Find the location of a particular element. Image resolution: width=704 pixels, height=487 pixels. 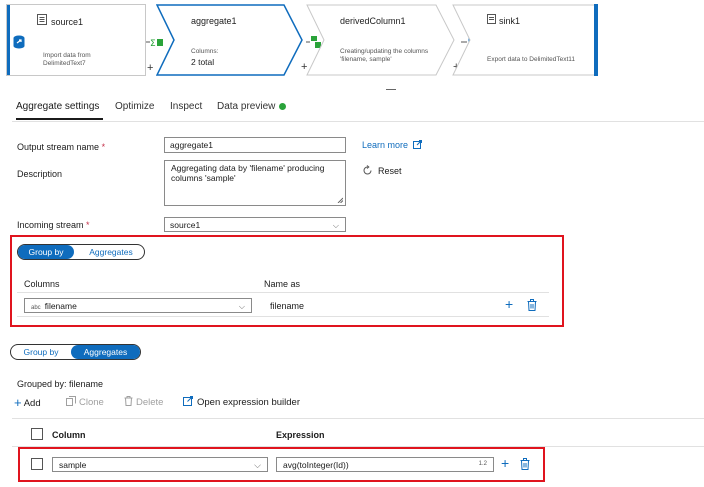

groupby-name-as-value: filename is located at coordinates (287, 306).